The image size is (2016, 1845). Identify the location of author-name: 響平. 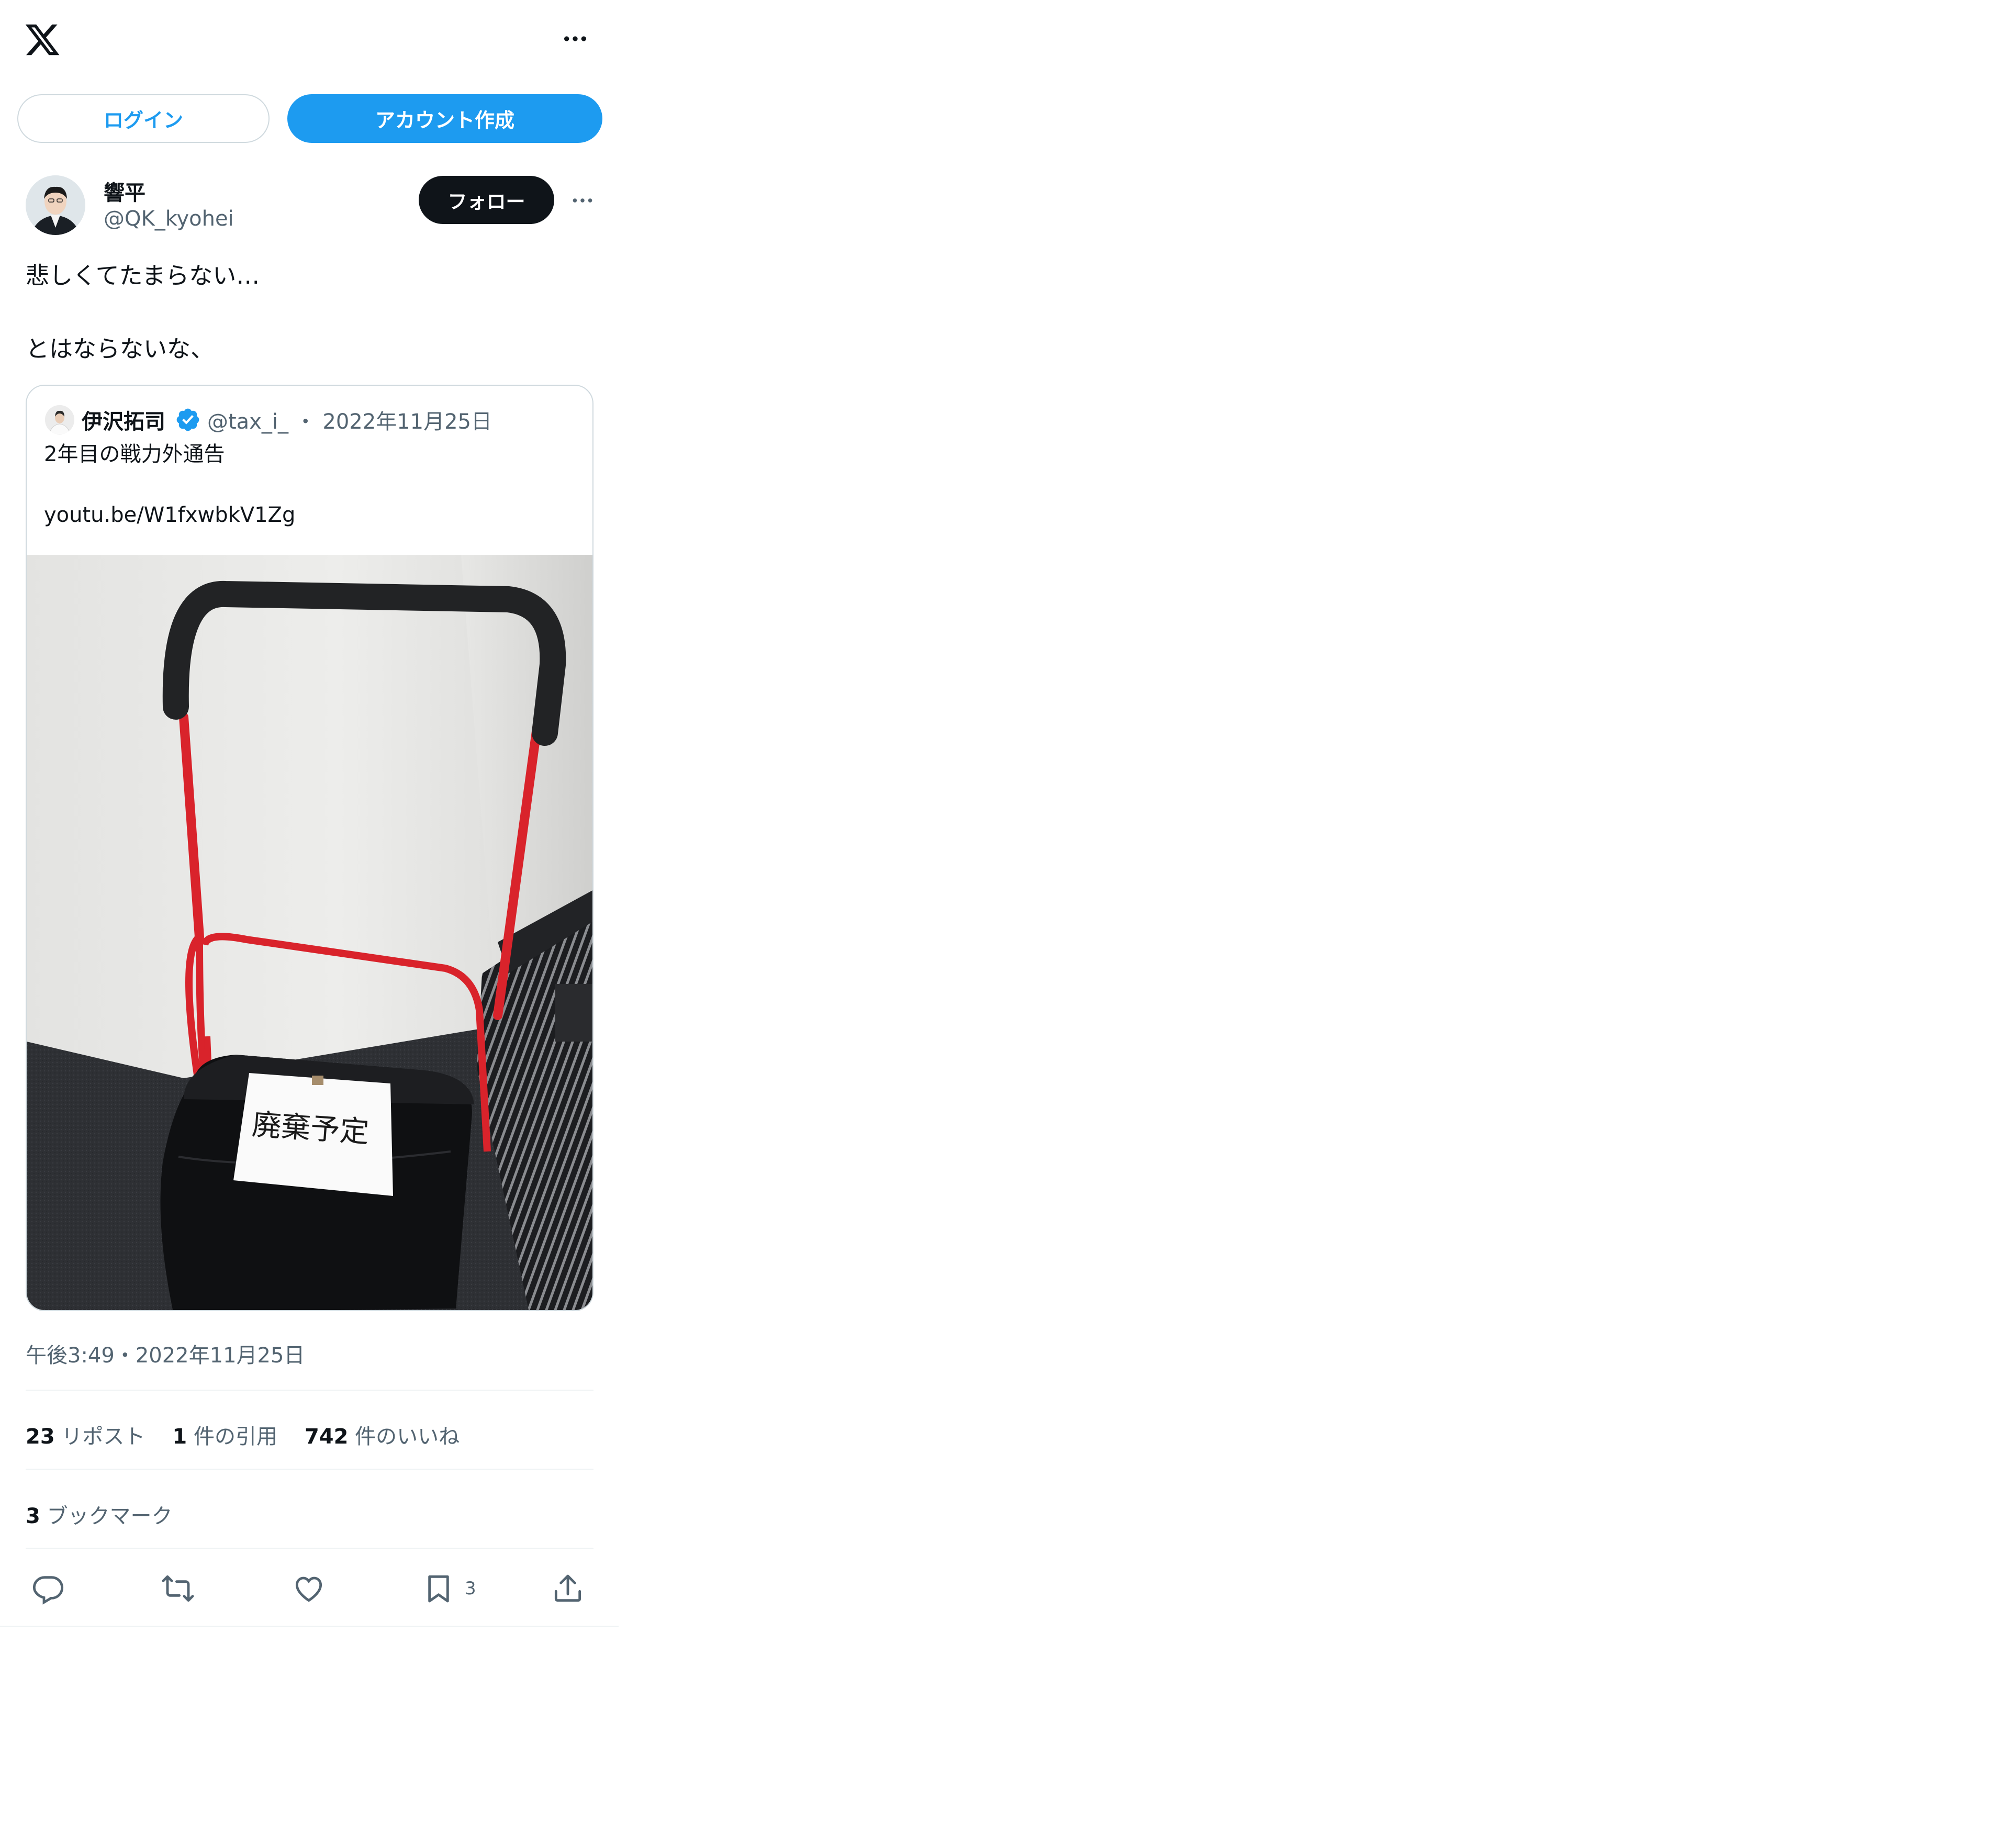
(124, 191).